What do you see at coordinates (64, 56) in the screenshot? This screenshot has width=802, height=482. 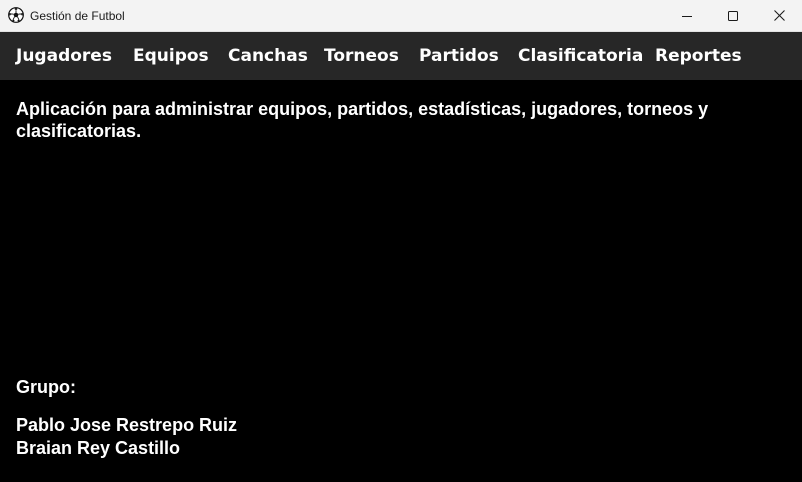 I see `menu-item-jugadores: Jugadores` at bounding box center [64, 56].